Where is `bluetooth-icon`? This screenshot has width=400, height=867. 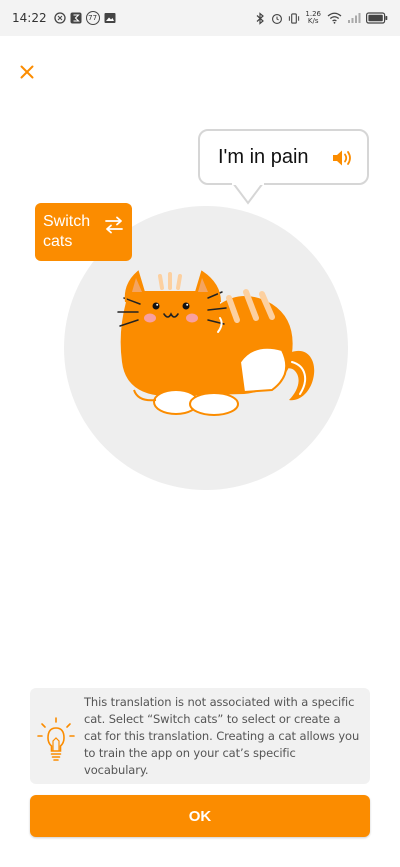 bluetooth-icon is located at coordinates (260, 18).